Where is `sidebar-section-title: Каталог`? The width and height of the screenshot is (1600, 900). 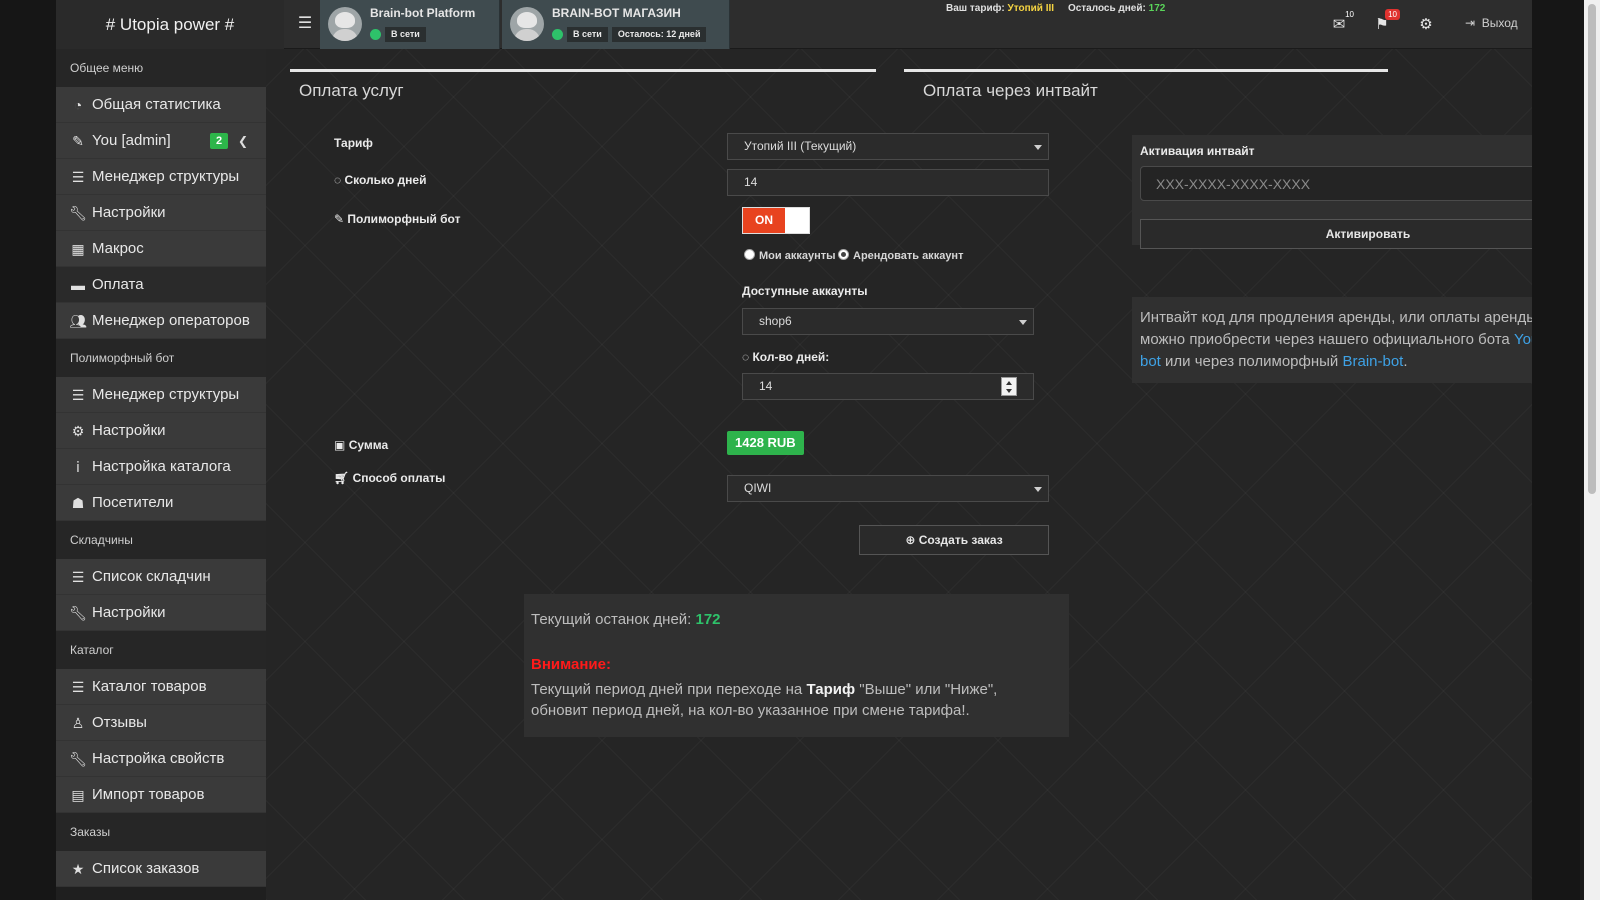 sidebar-section-title: Каталог is located at coordinates (161, 650).